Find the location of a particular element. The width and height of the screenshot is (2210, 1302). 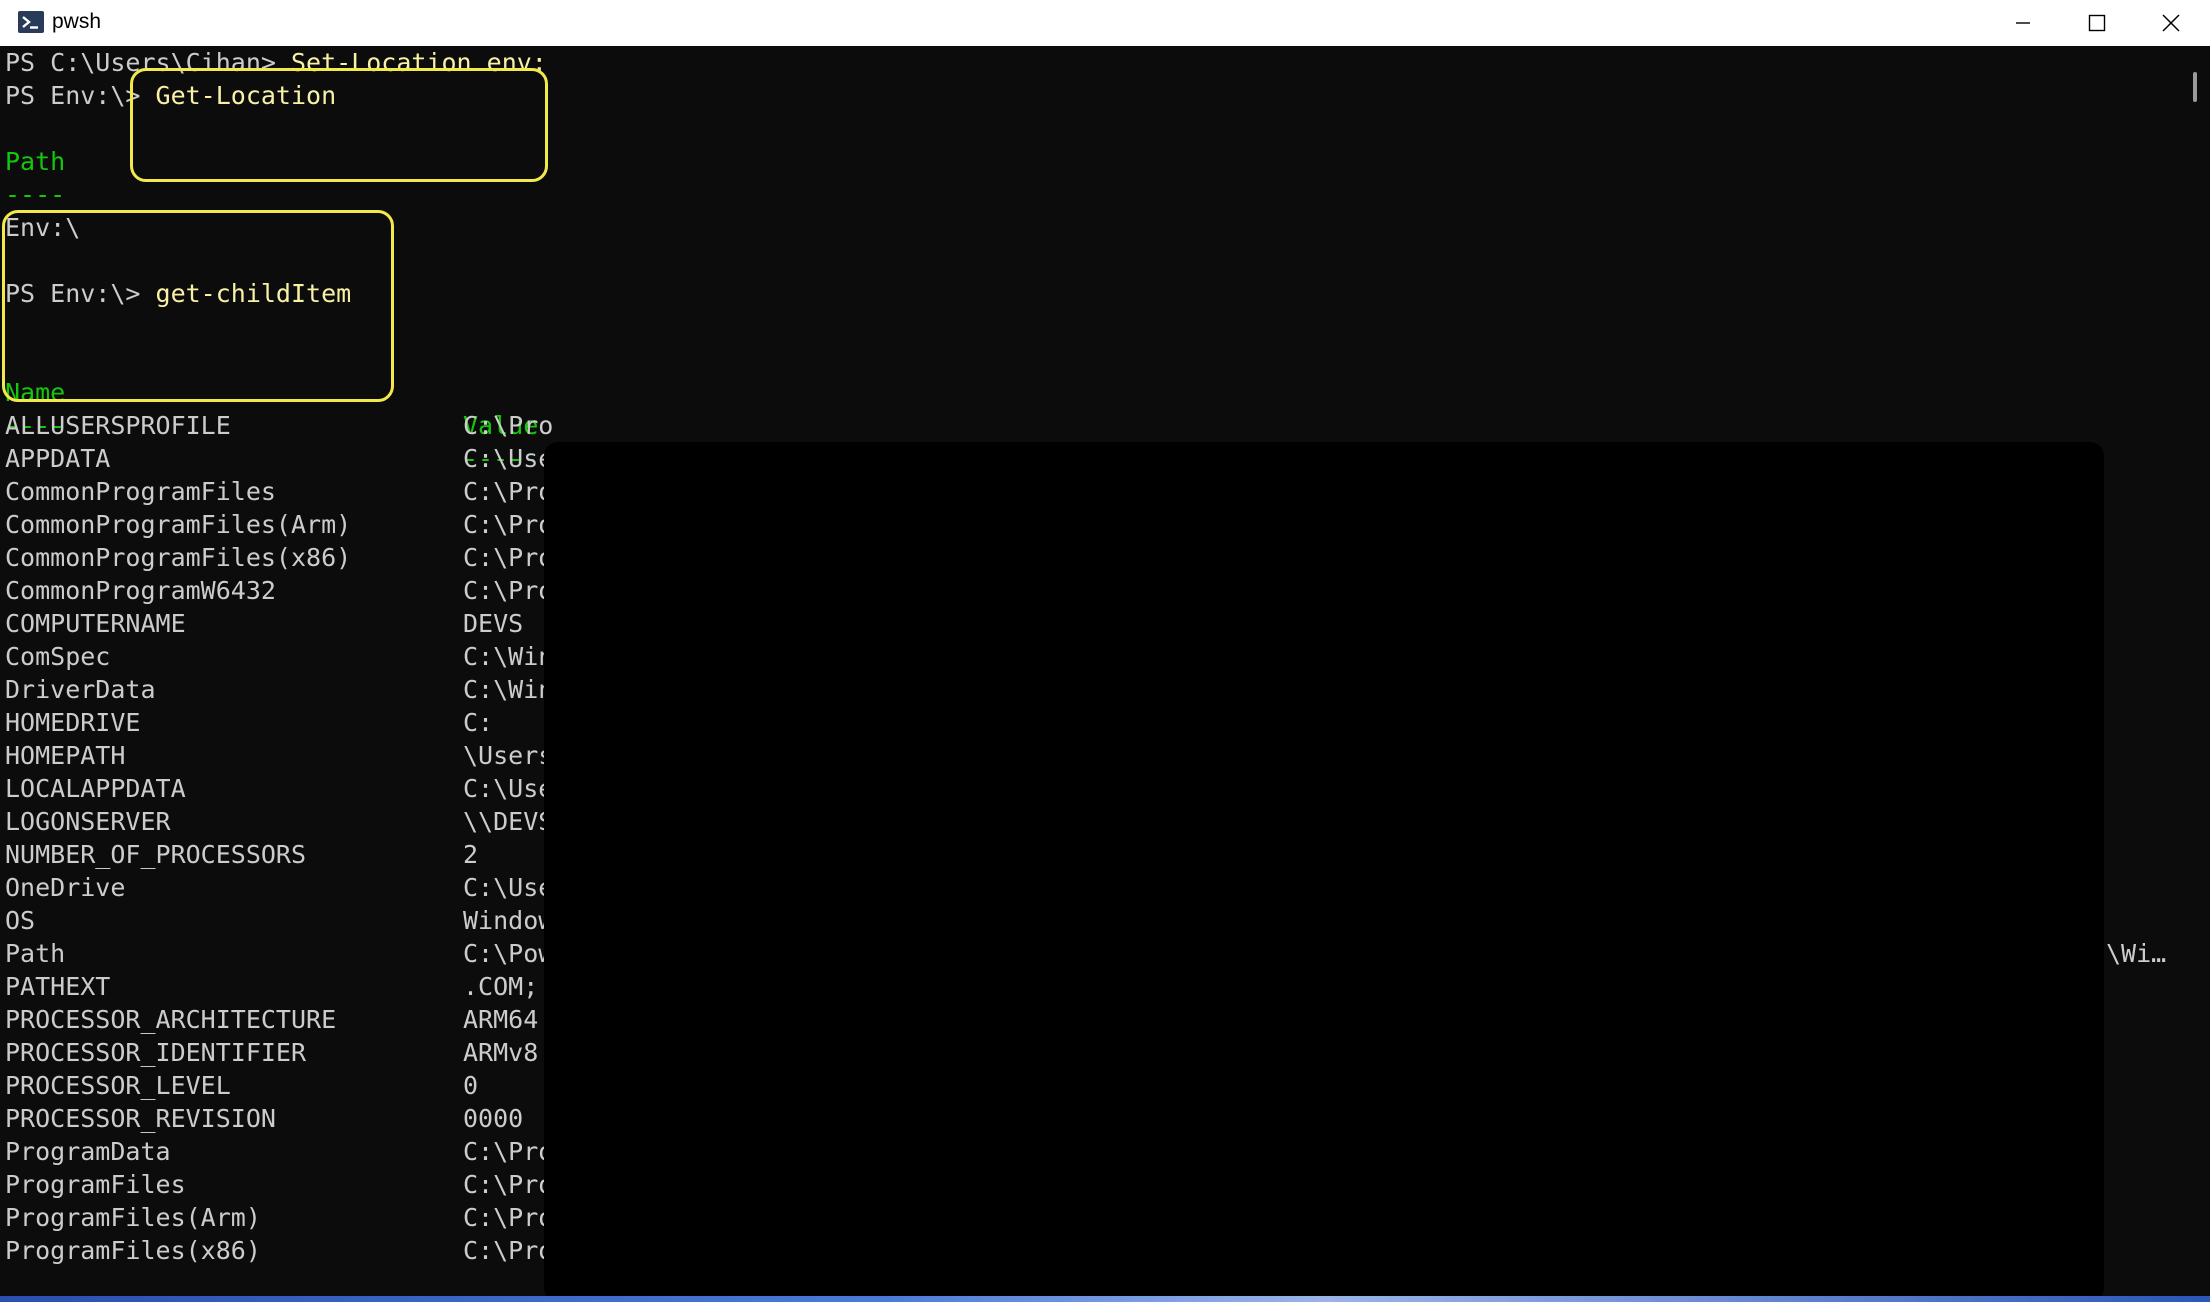

env-var-value: C: is located at coordinates (478, 722).